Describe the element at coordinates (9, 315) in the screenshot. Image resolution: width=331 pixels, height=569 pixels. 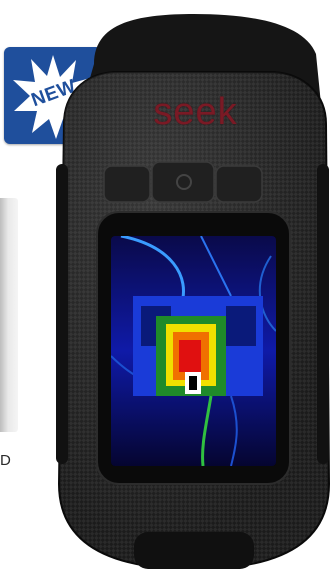
I see `side-panel` at that location.